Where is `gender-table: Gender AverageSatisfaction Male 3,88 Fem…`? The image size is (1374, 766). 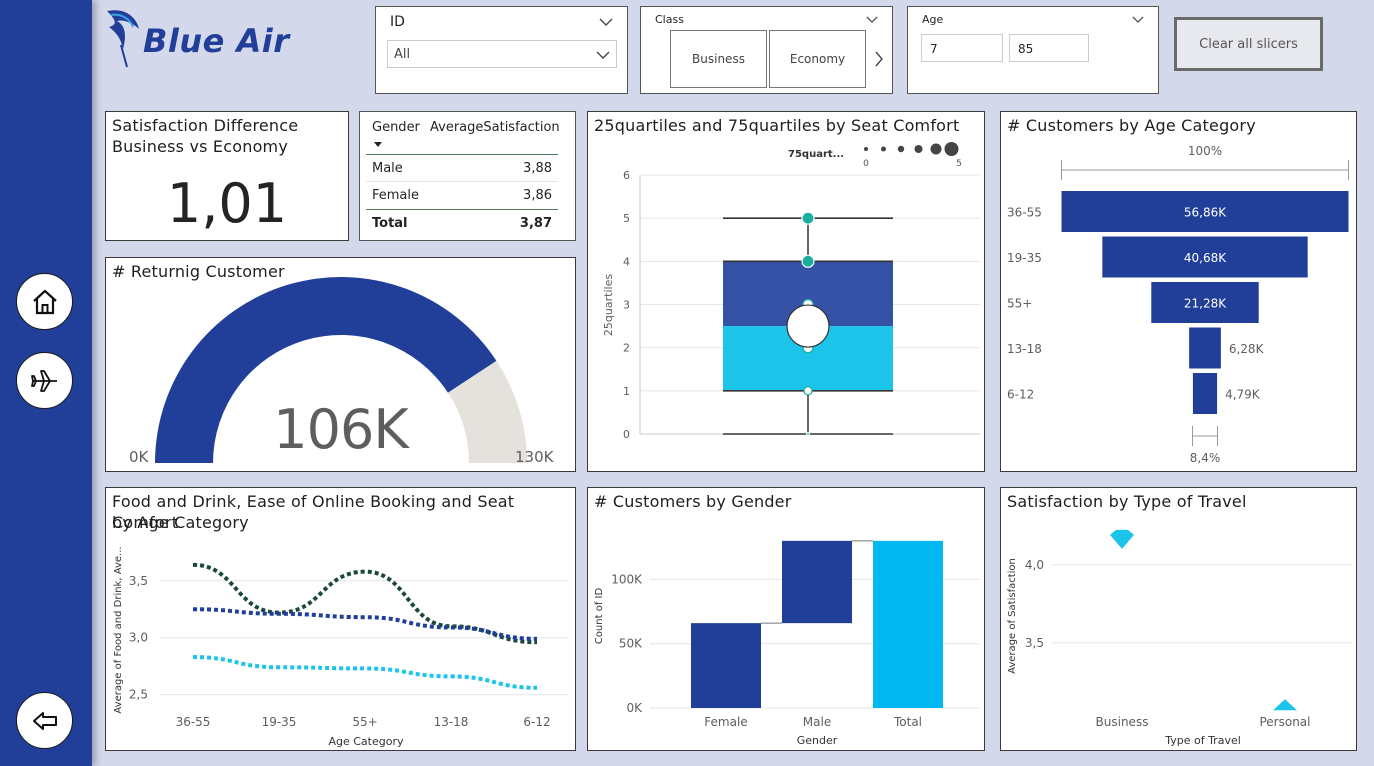
gender-table: Gender AverageSatisfaction Male 3,88 Fem… is located at coordinates (463, 178).